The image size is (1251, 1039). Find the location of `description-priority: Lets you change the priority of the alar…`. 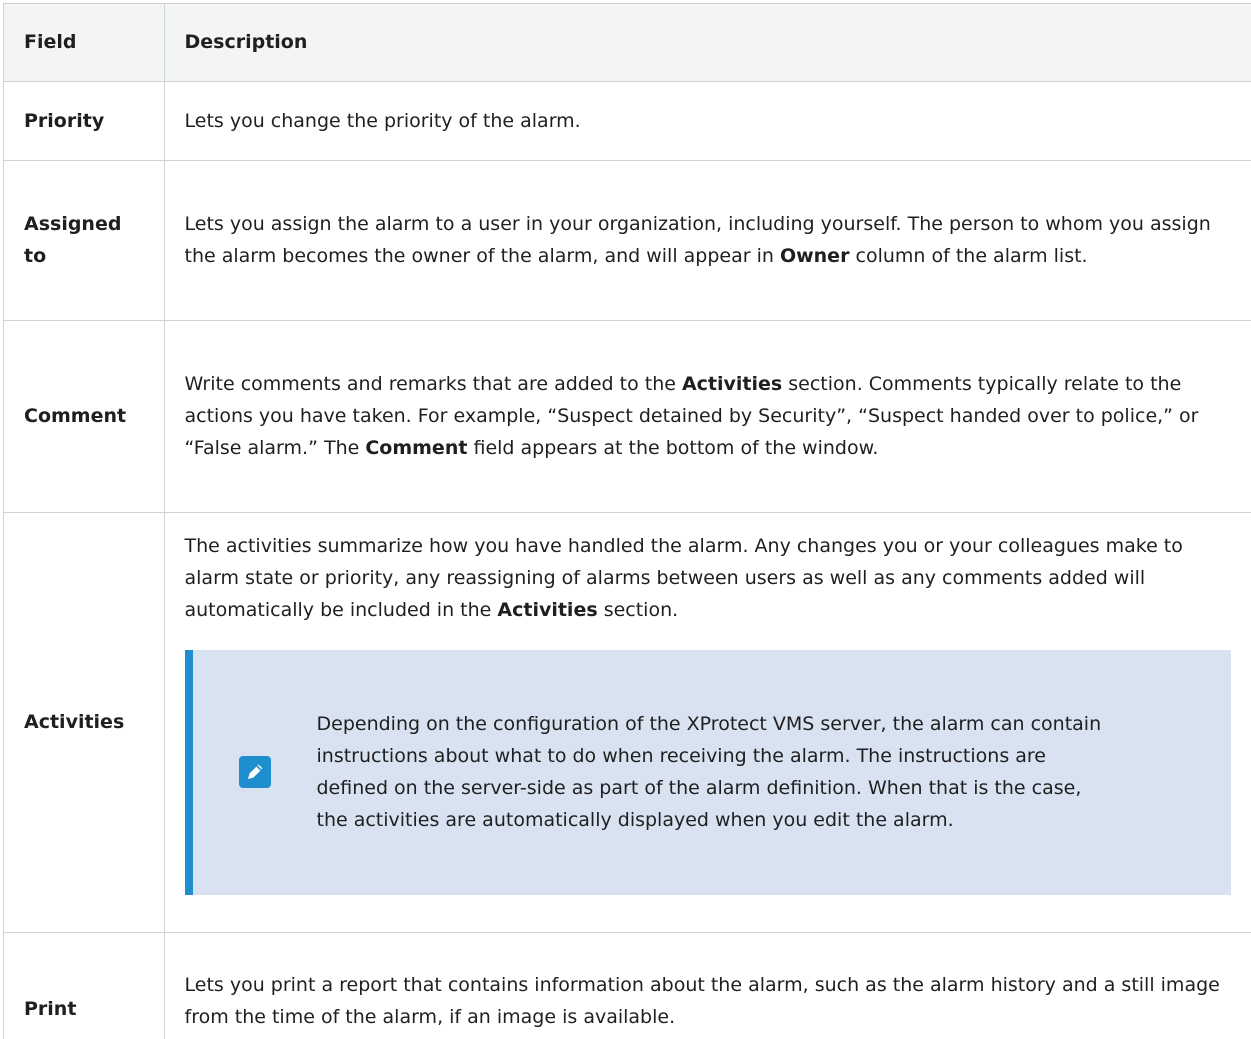

description-priority: Lets you change the priority of the alar… is located at coordinates (707, 120).